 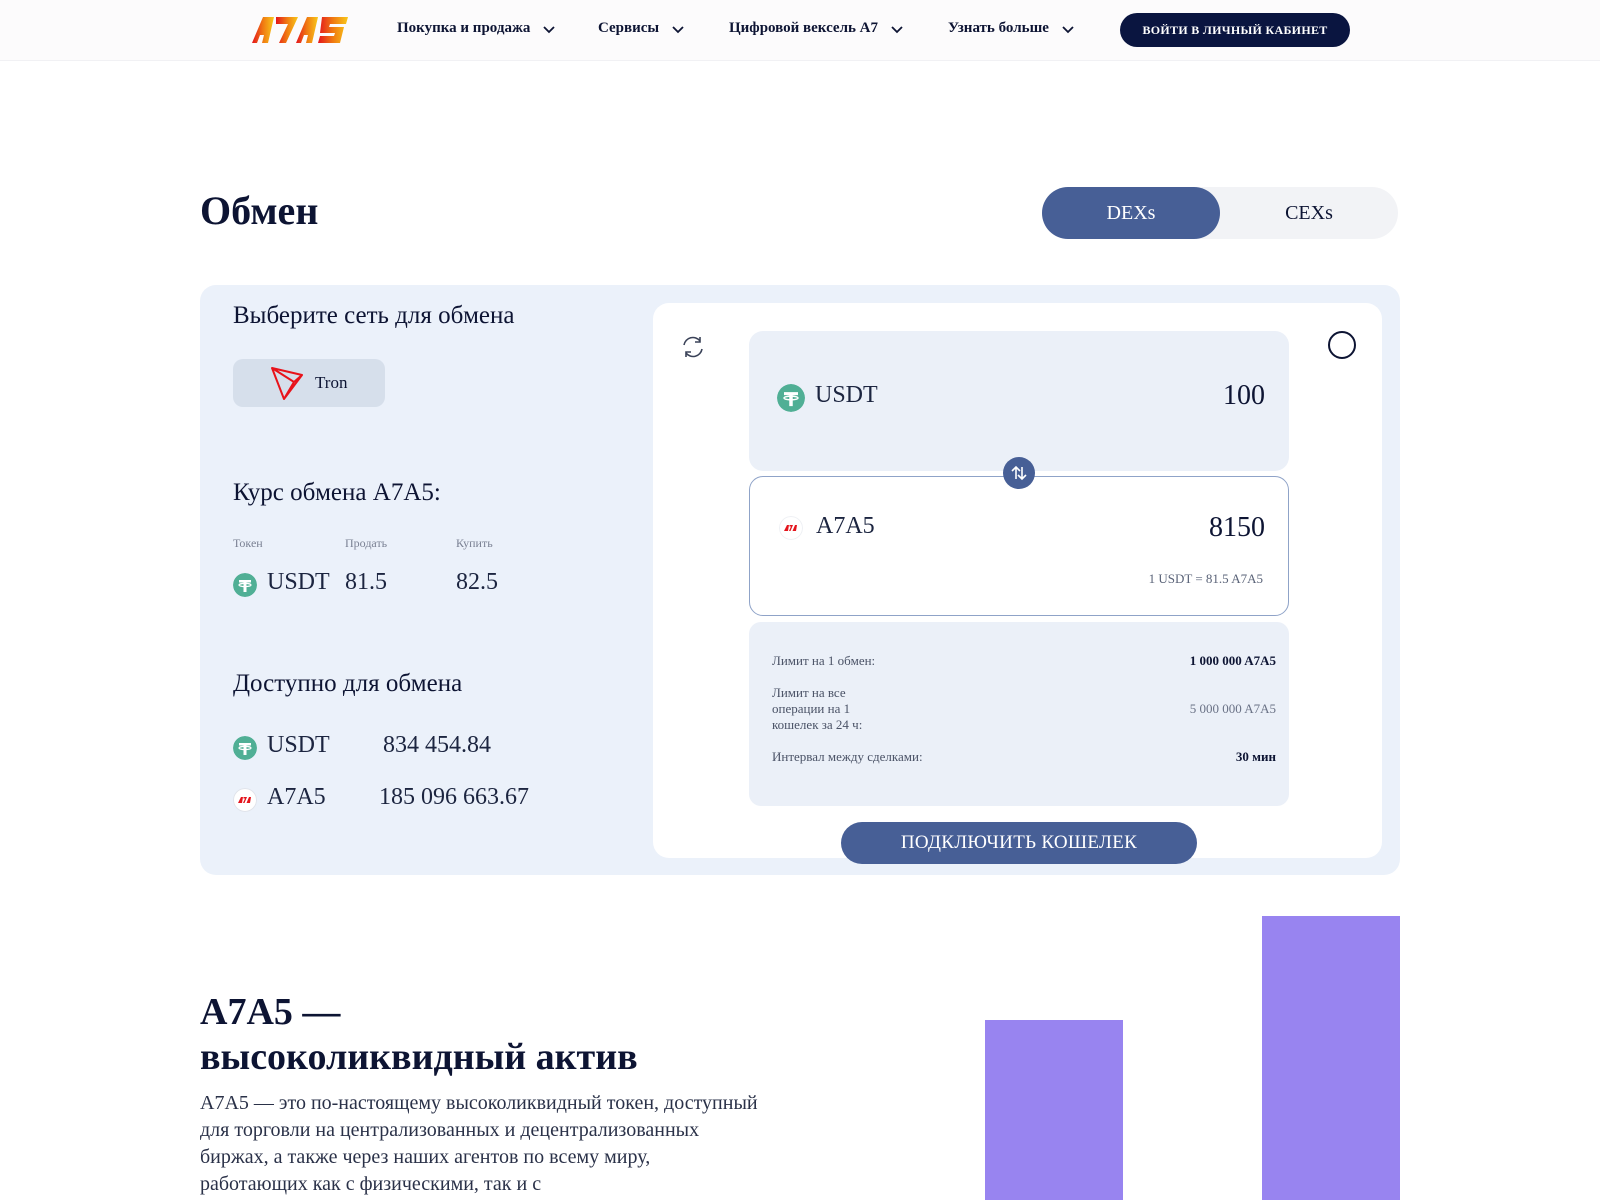 I want to click on exchange-type-toggle: DEXs CEXs, so click(x=1220, y=213).